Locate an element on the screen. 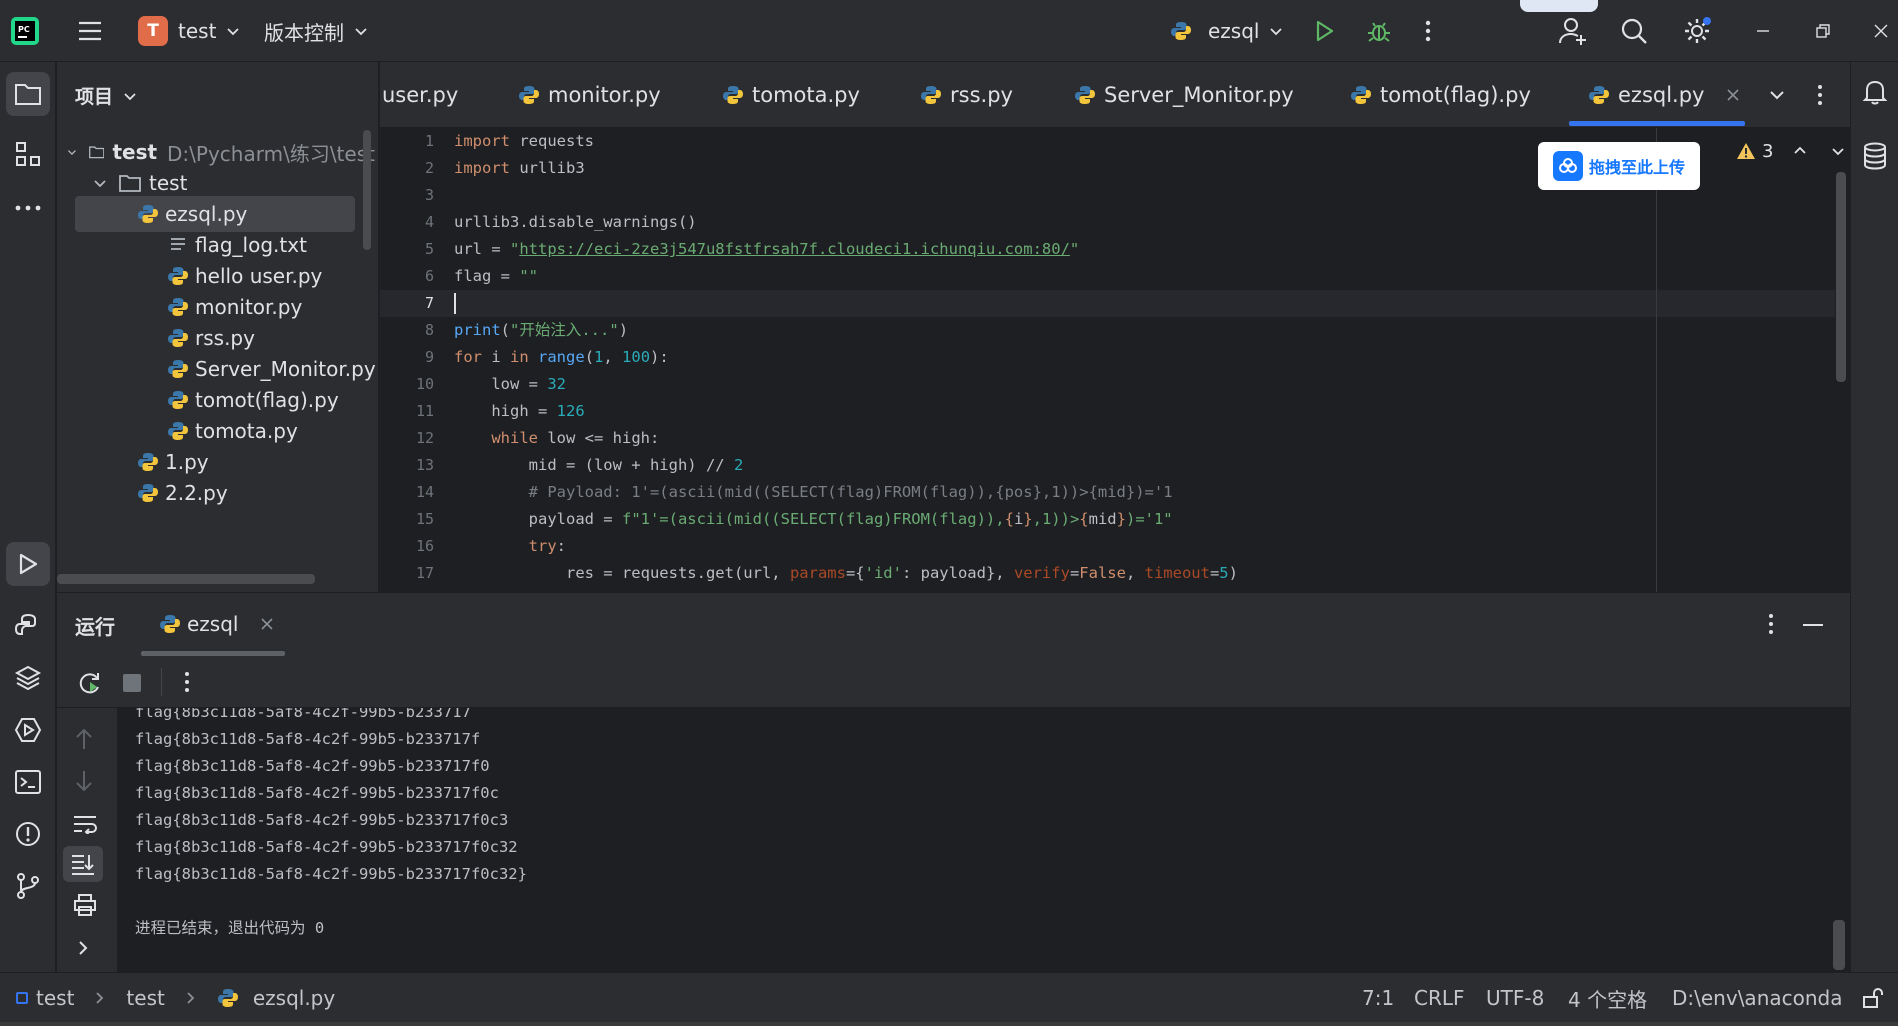 The width and height of the screenshot is (1898, 1026). tab-ezsql-py: ezsql.py is located at coordinates (1664, 95).